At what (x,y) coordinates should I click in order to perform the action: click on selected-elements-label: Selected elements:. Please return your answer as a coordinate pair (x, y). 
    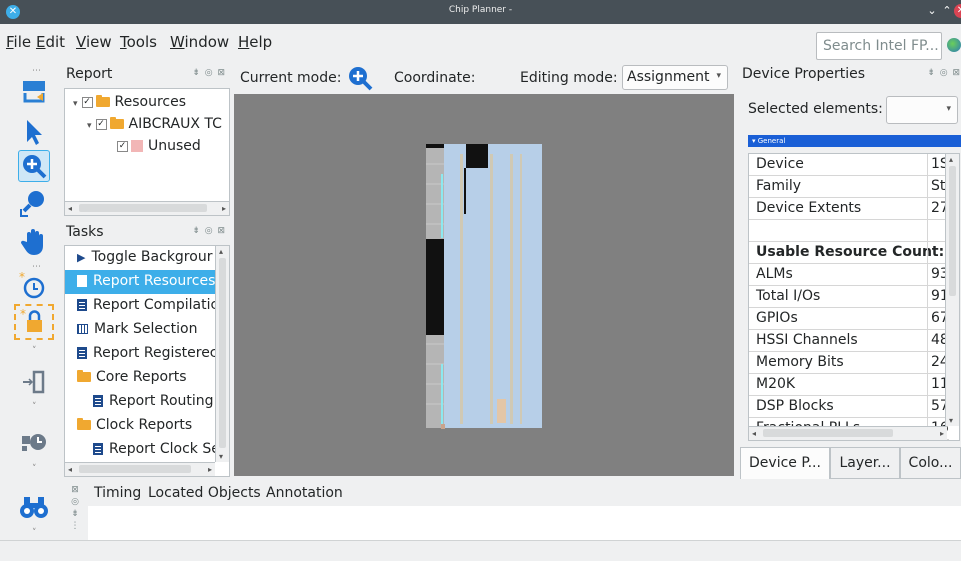
    Looking at the image, I should click on (815, 109).